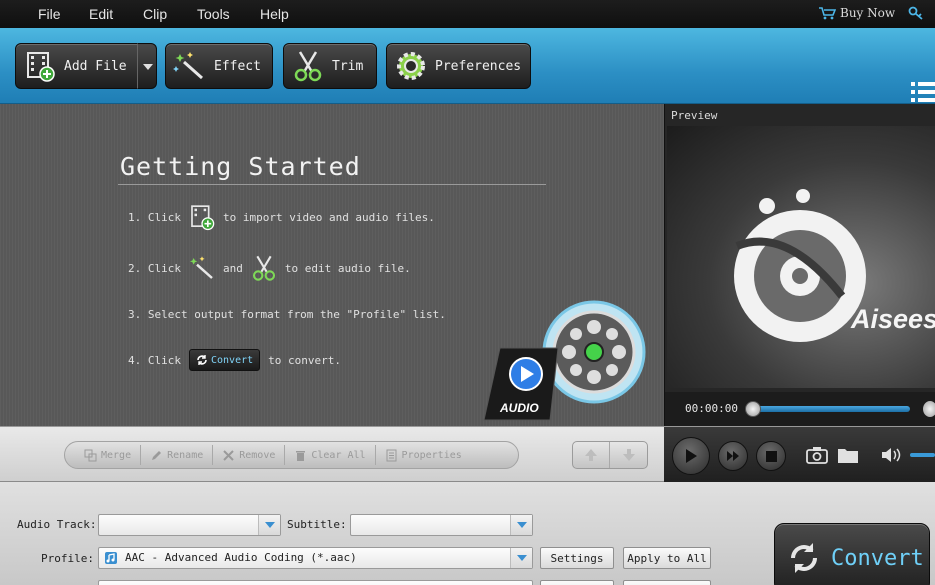 The height and width of the screenshot is (585, 935). What do you see at coordinates (317, 524) in the screenshot?
I see `subtitle-label: Subtitle:` at bounding box center [317, 524].